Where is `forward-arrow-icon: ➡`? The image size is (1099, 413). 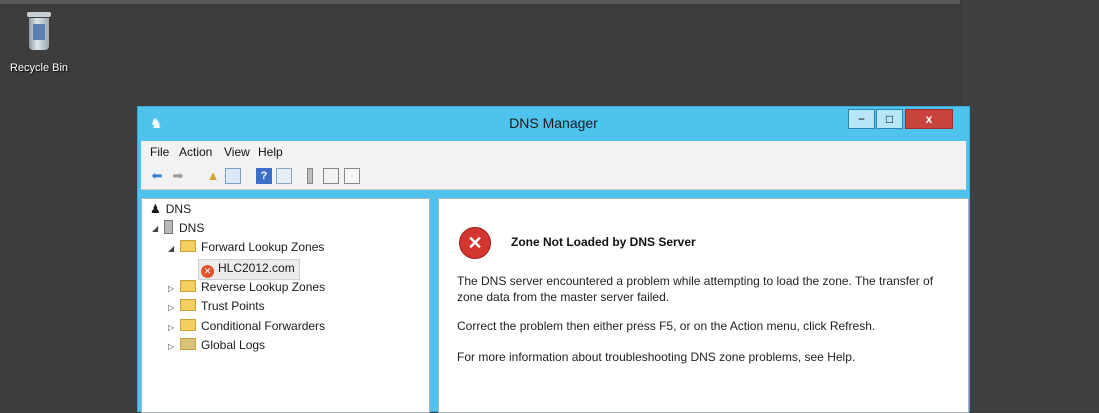 forward-arrow-icon: ➡ is located at coordinates (178, 176).